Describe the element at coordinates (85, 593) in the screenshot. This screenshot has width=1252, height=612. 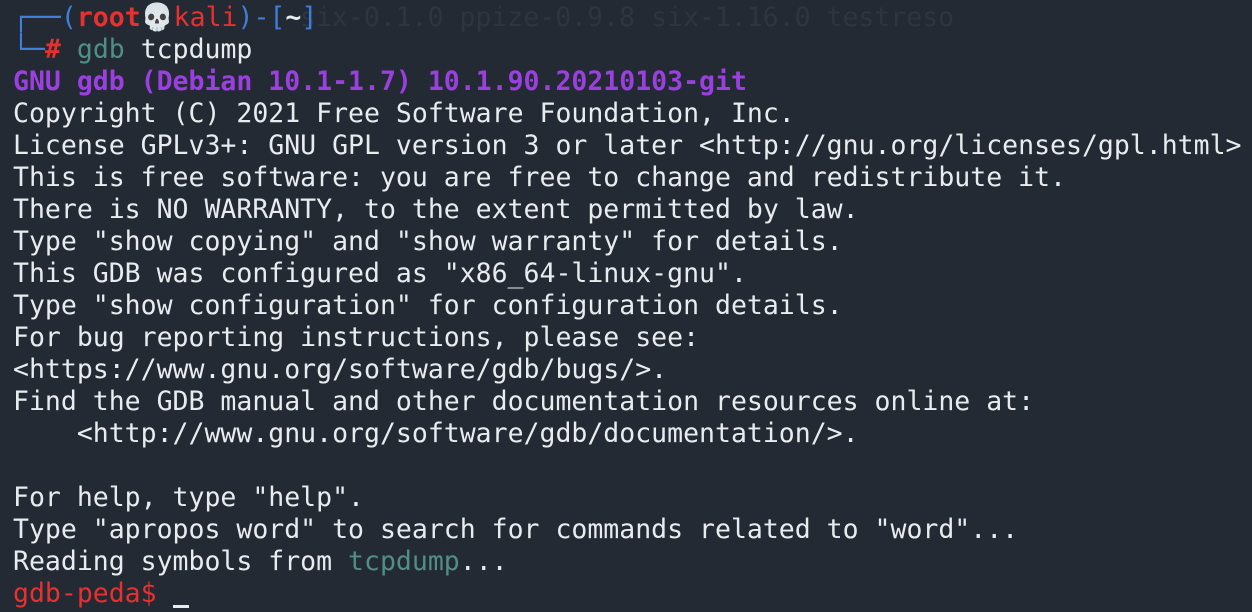
I see `gdb-peda-prompt: gdb-peda$` at that location.